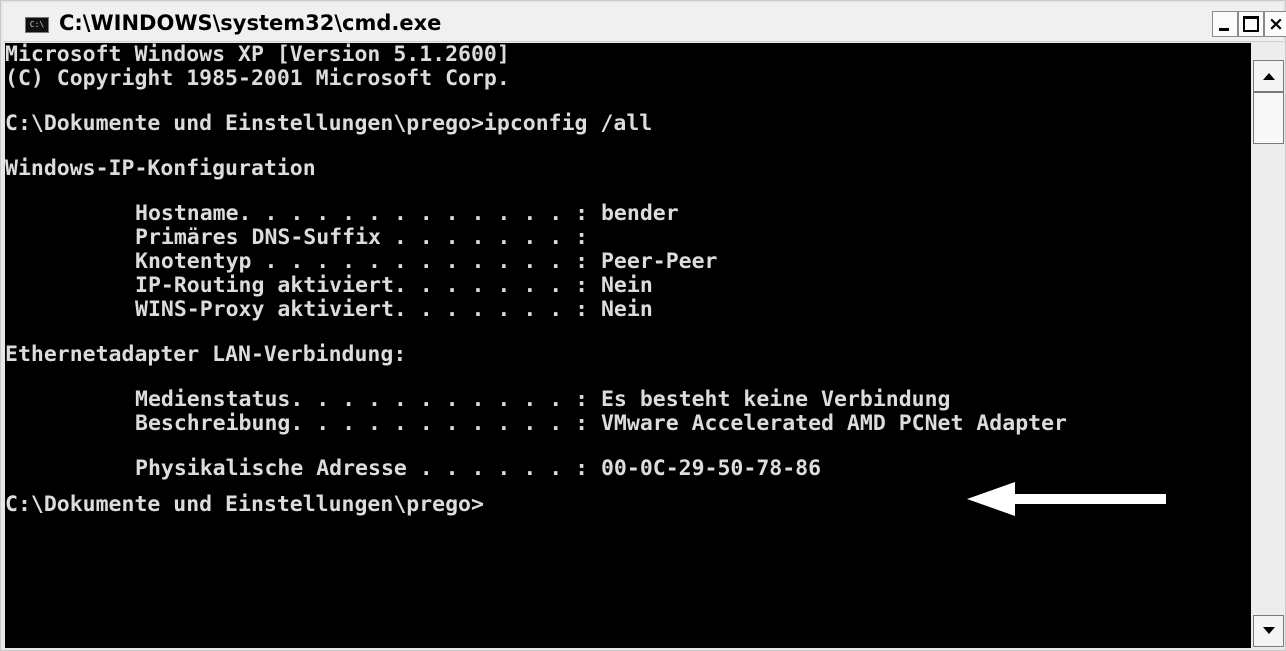  Describe the element at coordinates (257, 55) in the screenshot. I see `banner-line-1: Microsoft Windows XP [Version 5.1.2600]` at that location.